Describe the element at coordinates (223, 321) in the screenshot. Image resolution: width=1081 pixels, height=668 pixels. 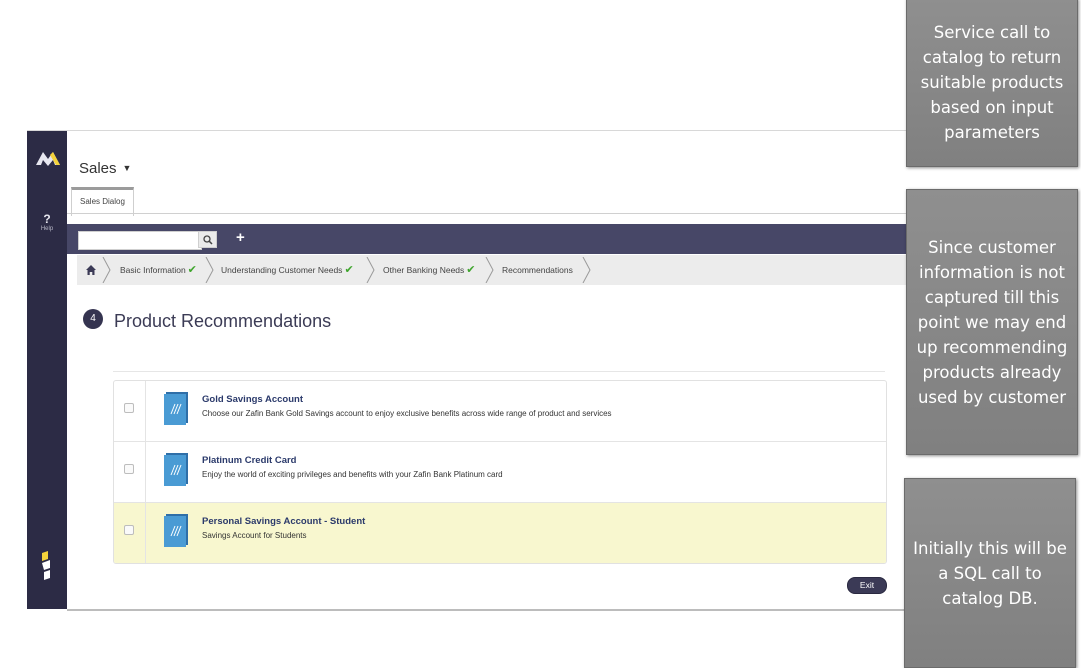
I see `page-title: Product Recommendations` at that location.